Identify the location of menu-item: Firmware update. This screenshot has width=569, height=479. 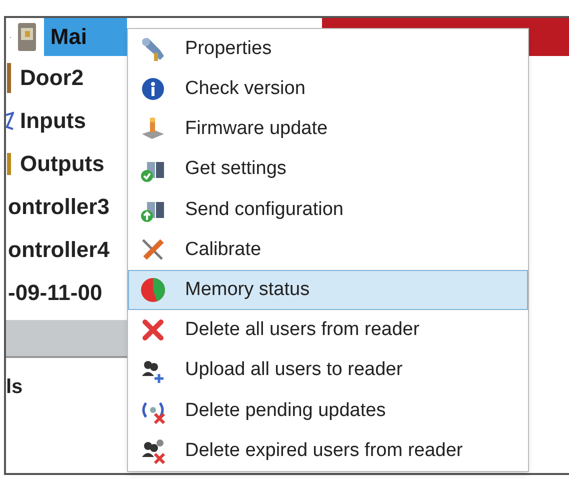
(328, 129).